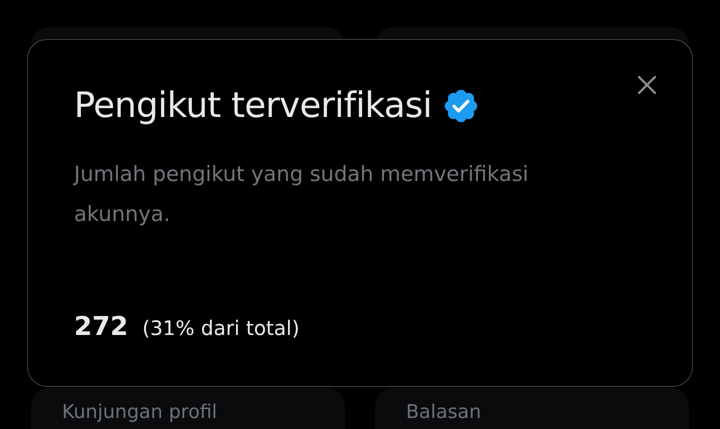 Image resolution: width=720 pixels, height=429 pixels. I want to click on card-label: Kunjungan profil, so click(140, 412).